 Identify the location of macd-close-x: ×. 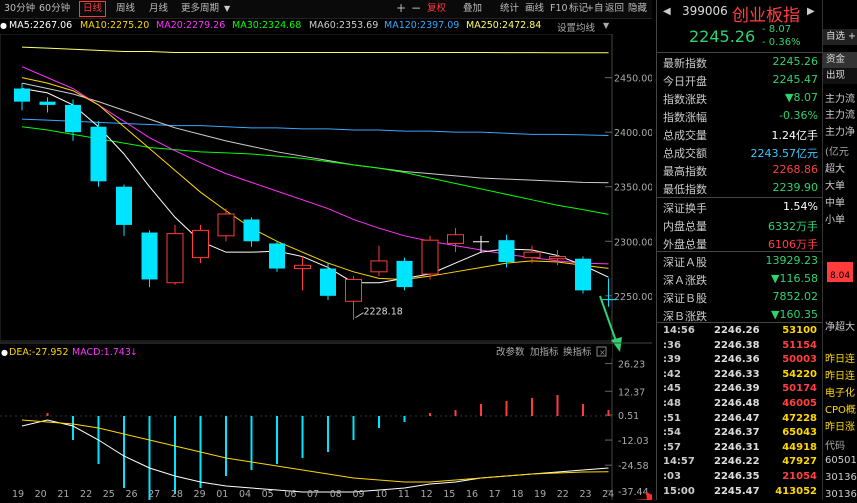
(602, 352).